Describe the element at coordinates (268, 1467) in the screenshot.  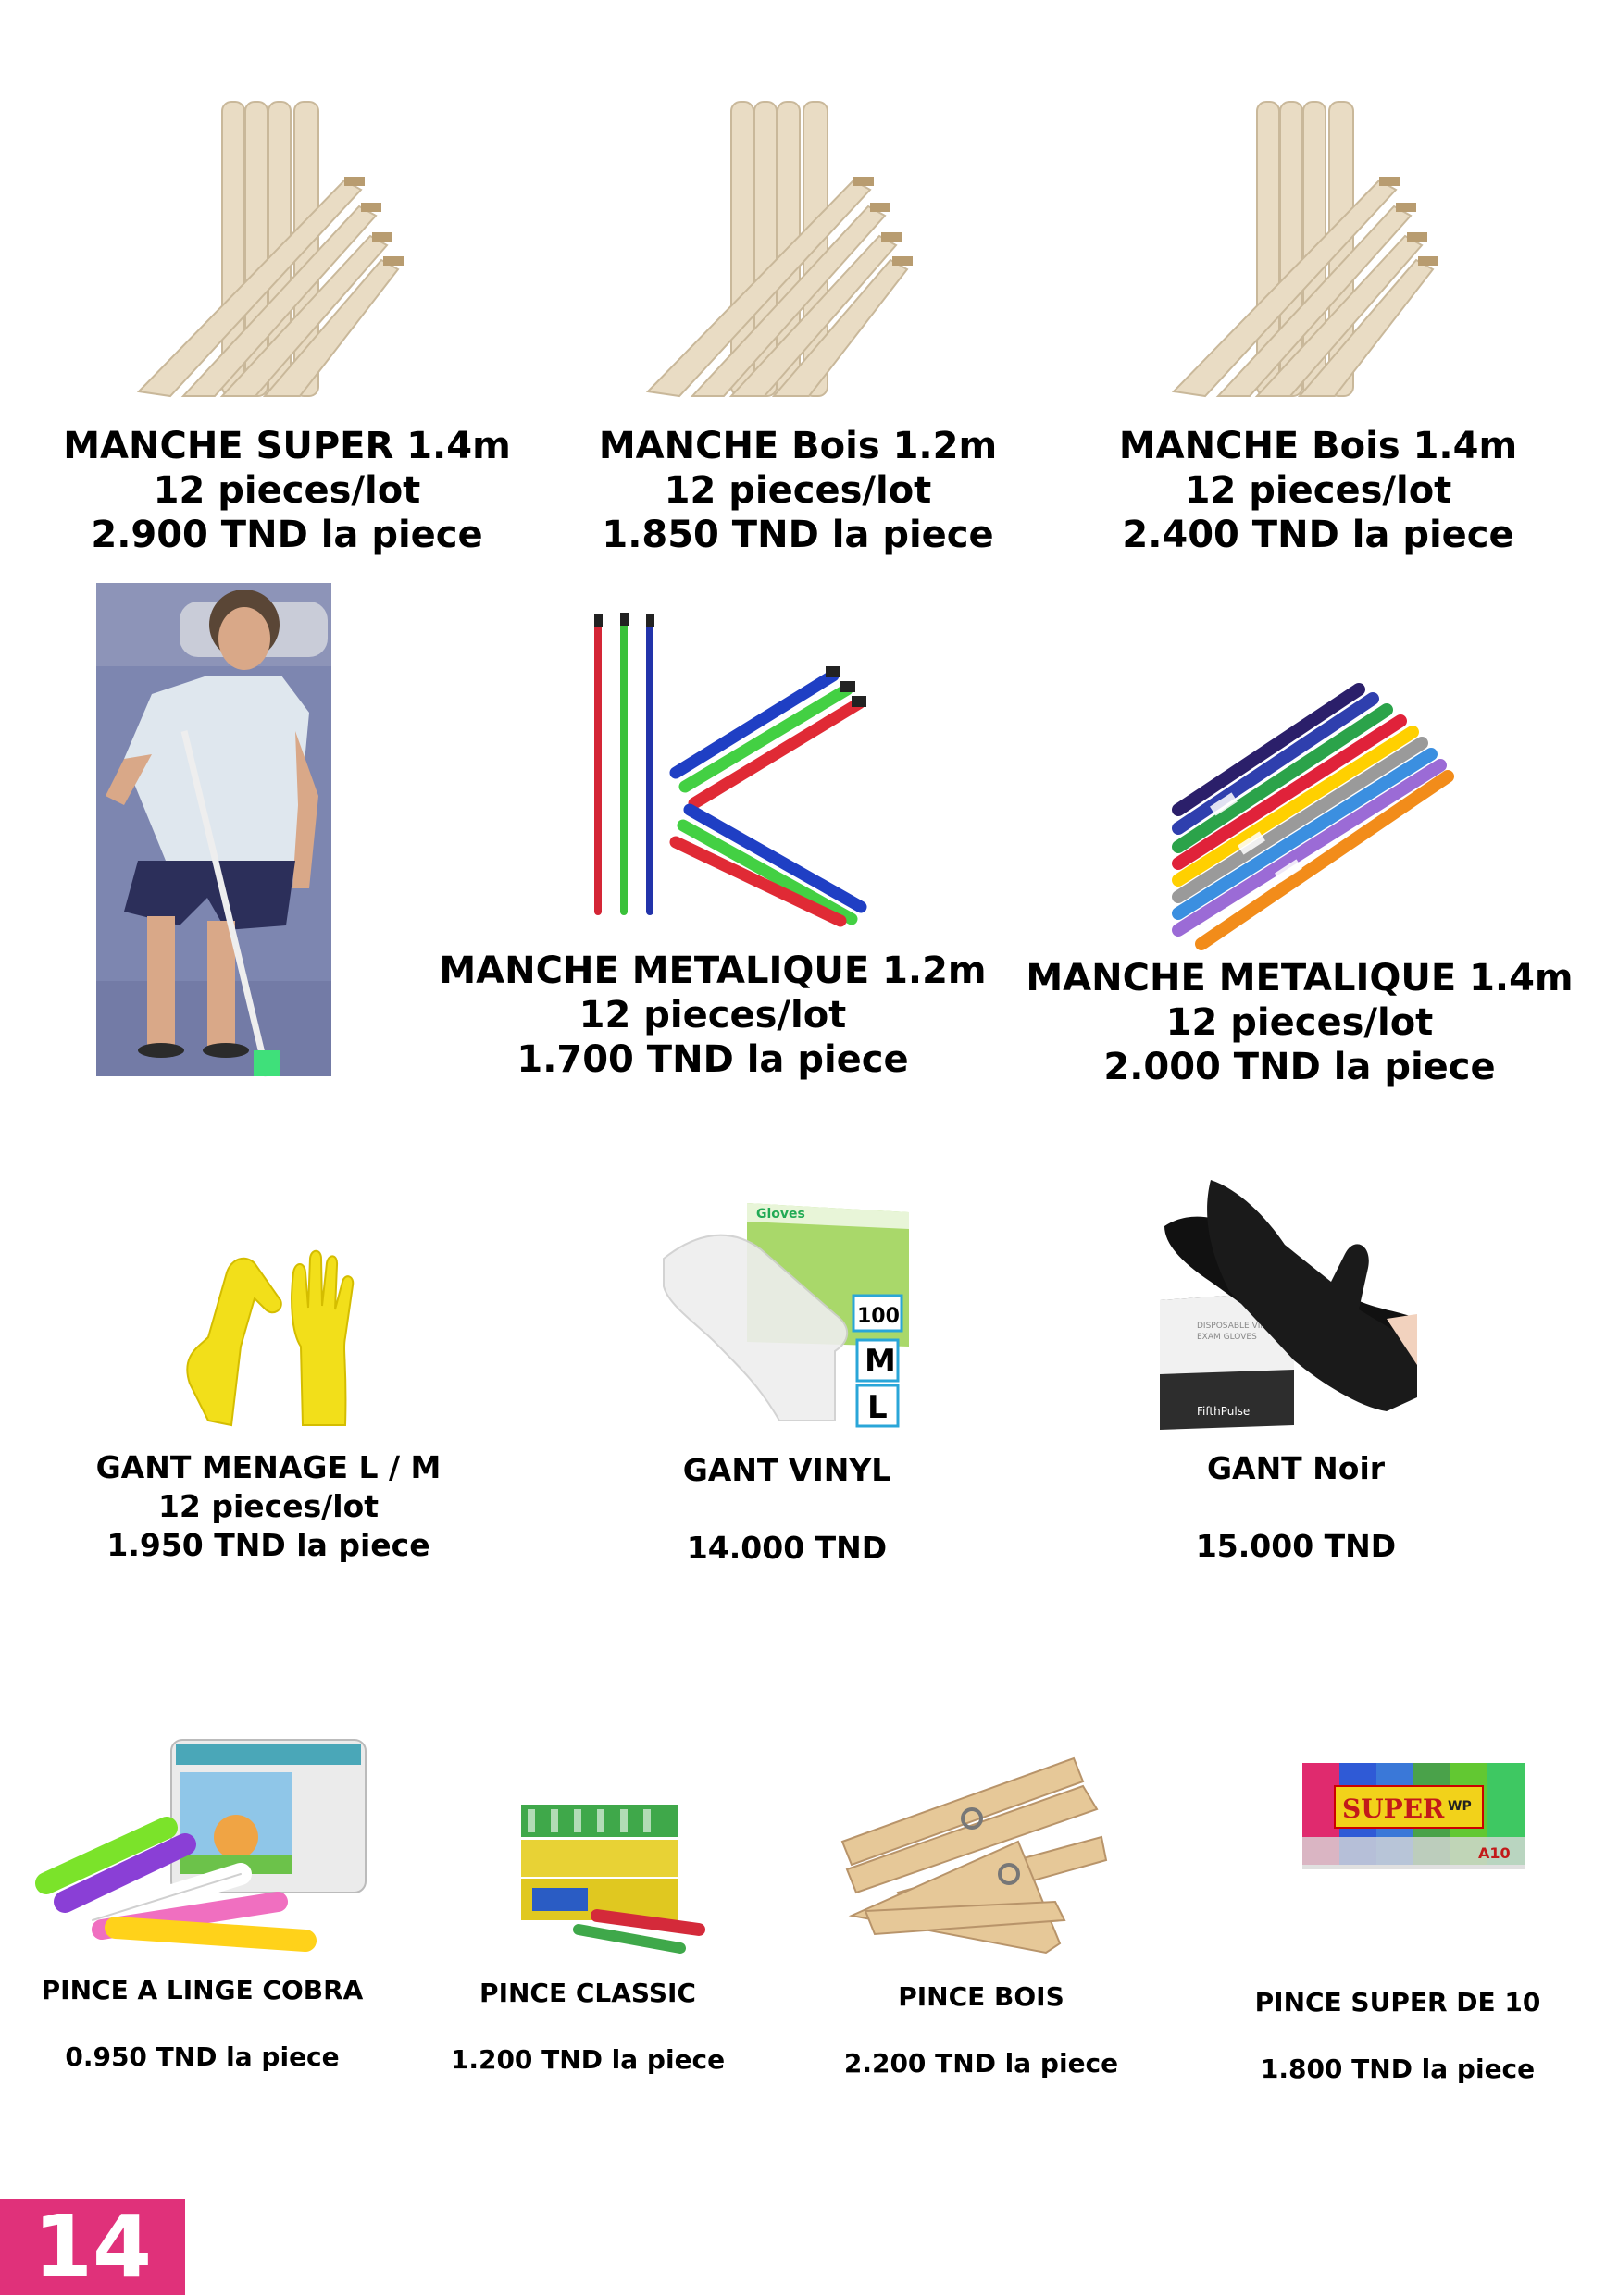
I see `product-name: GANT MENAGE L / M` at that location.